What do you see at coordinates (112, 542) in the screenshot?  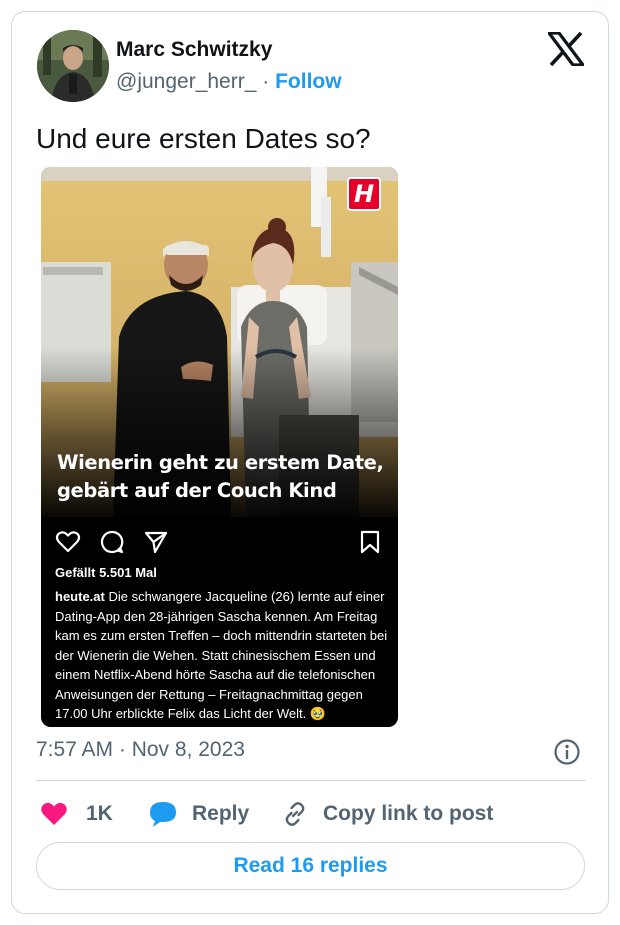 I see `comment-icon` at bounding box center [112, 542].